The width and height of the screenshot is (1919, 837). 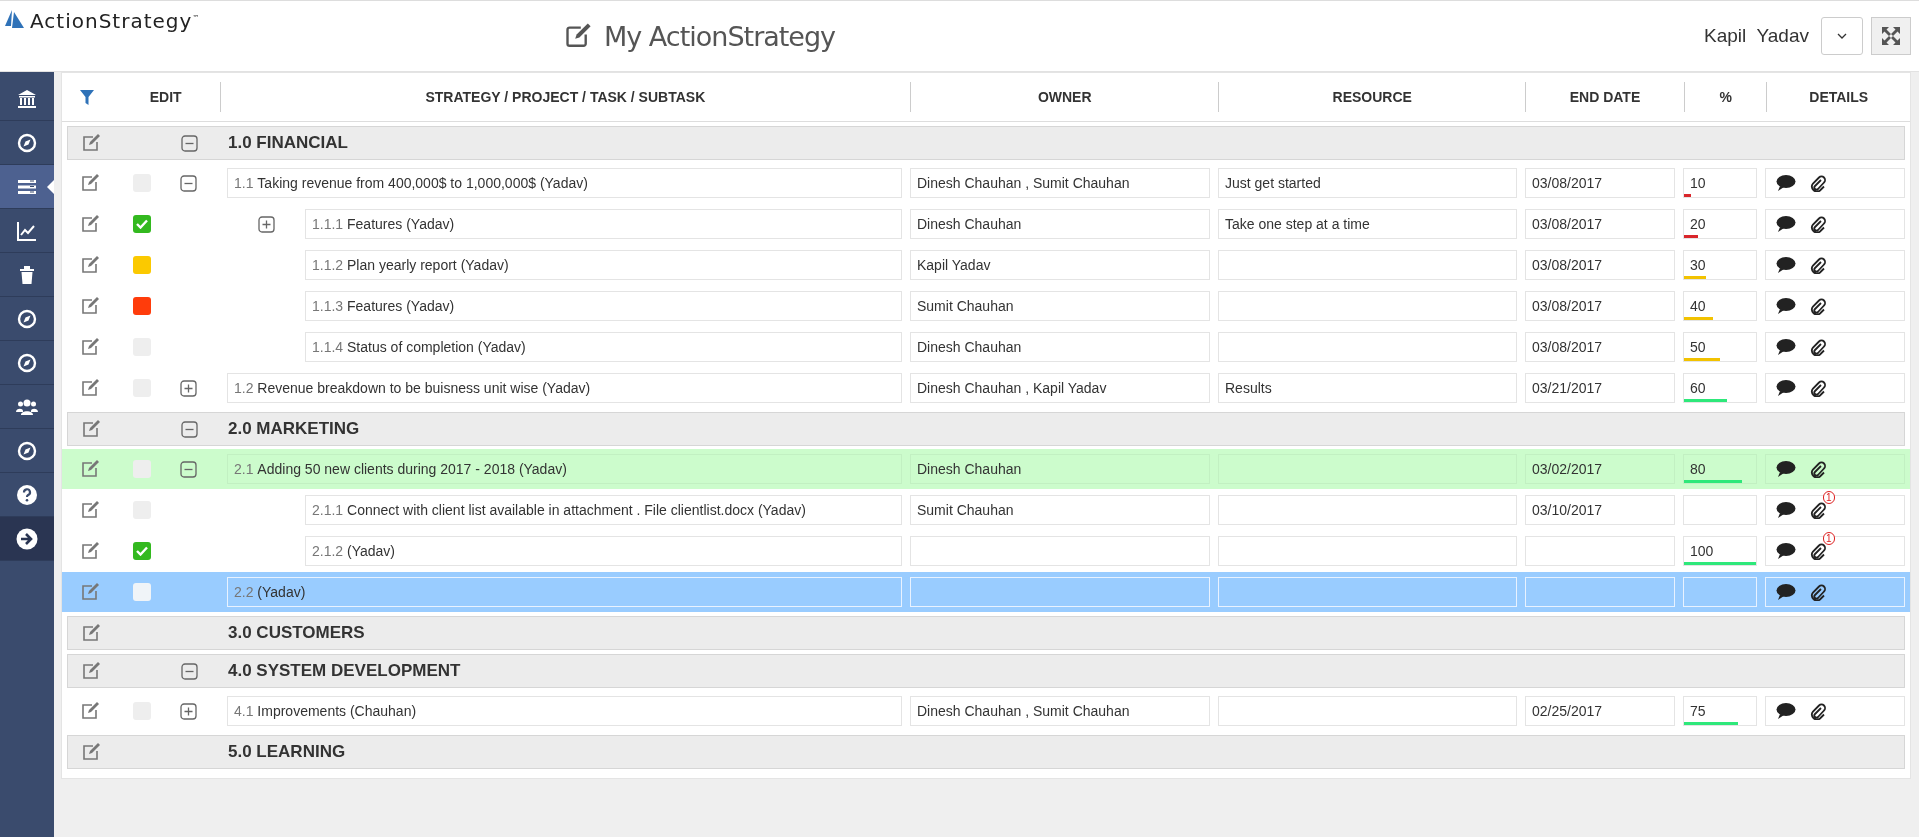 I want to click on group-title: 3.0 CUSTOMERS, so click(x=296, y=633).